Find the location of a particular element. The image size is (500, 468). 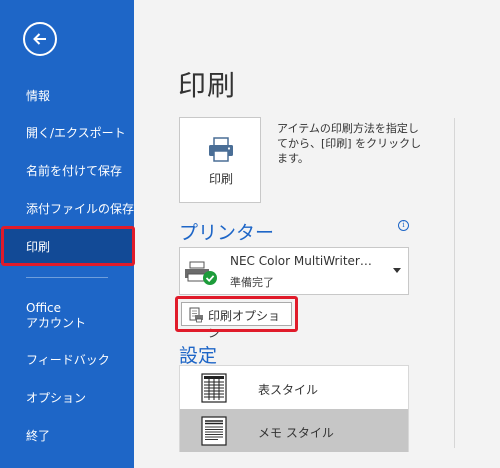

printer-dropdown: NEC Color MultiWriter… 準備完了 is located at coordinates (294, 271).